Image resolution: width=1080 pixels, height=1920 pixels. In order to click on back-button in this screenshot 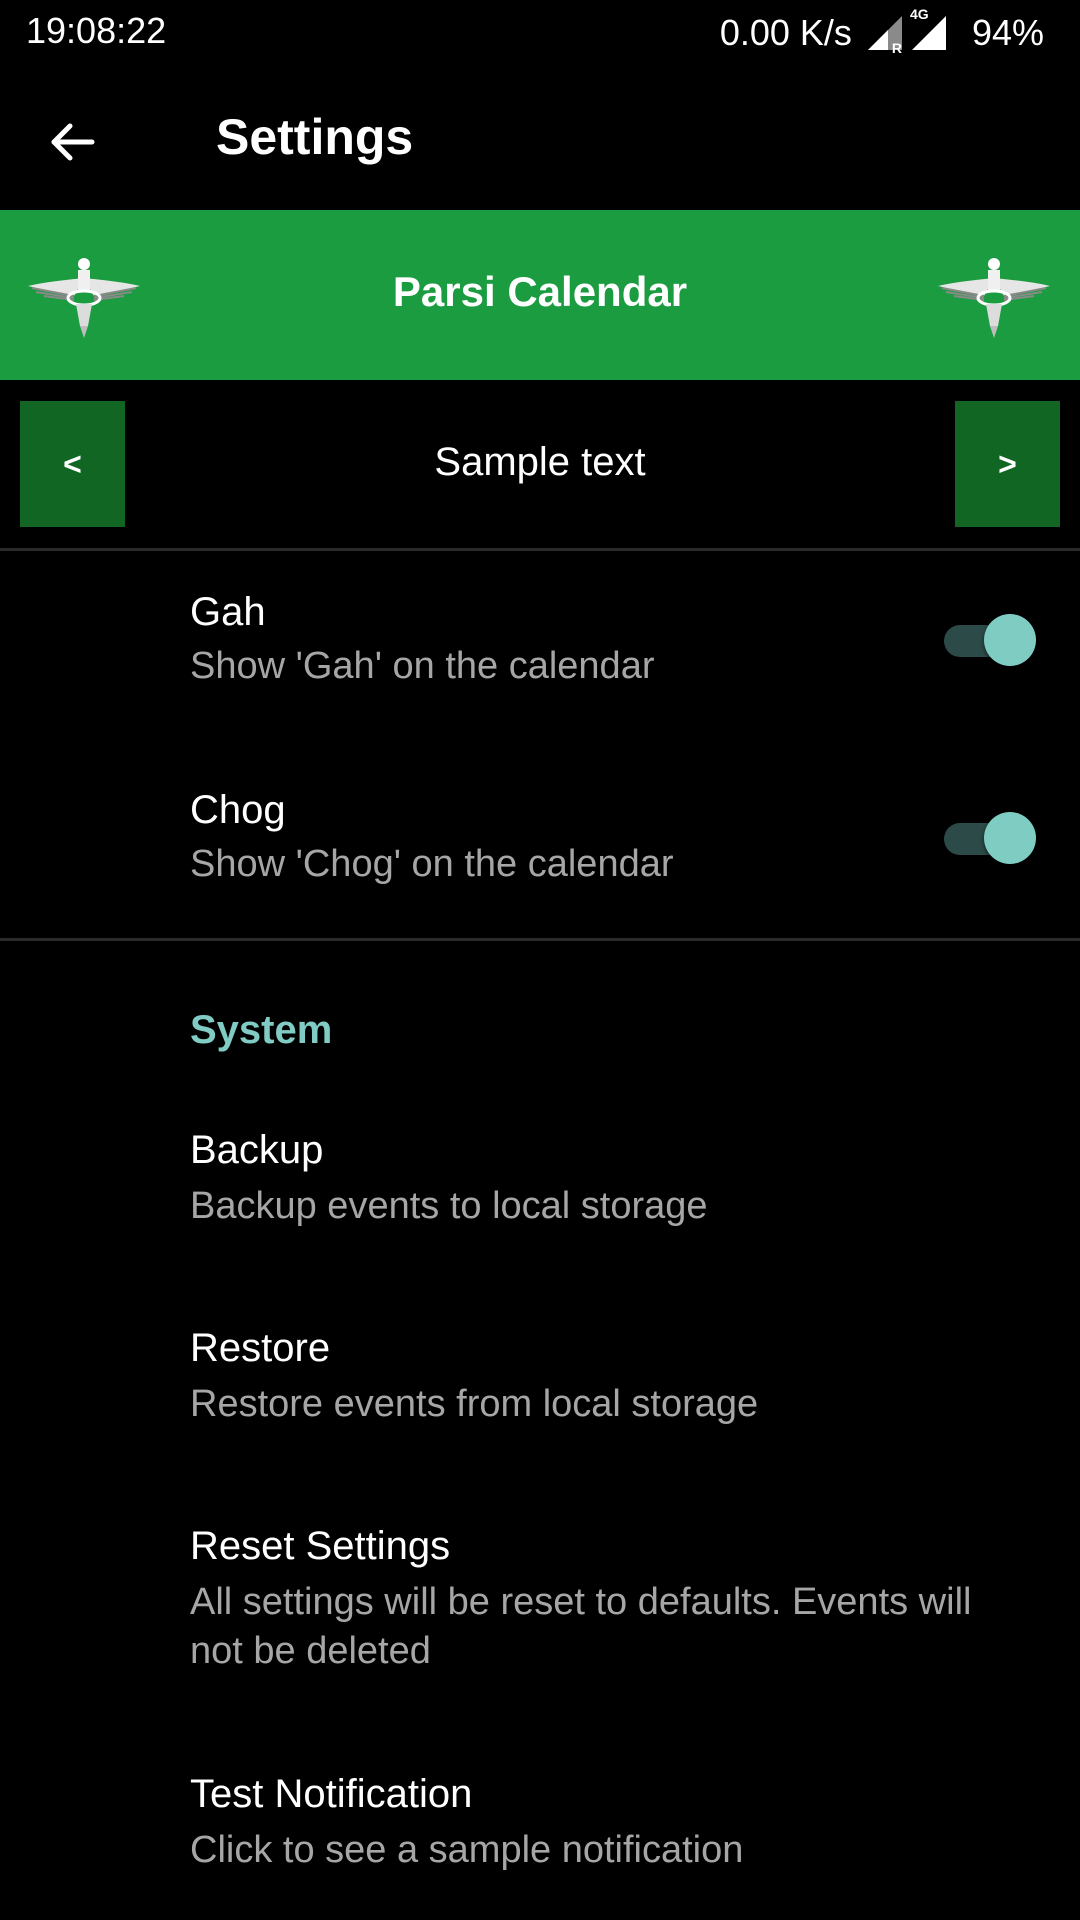, I will do `click(72, 142)`.